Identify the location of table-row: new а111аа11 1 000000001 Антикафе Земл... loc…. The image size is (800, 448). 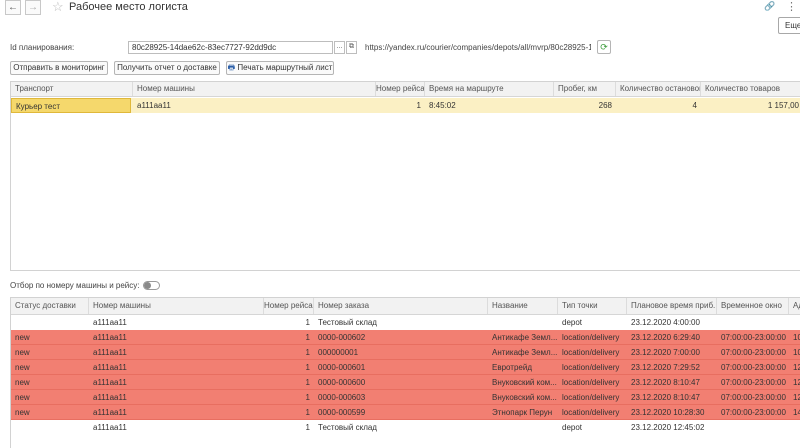
(405, 352).